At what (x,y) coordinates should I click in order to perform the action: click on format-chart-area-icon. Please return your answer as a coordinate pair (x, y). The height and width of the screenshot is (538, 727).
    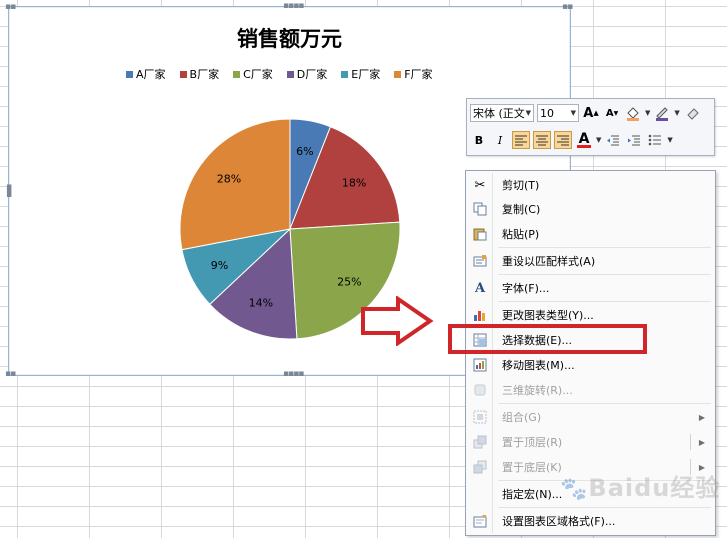
    Looking at the image, I should click on (480, 521).